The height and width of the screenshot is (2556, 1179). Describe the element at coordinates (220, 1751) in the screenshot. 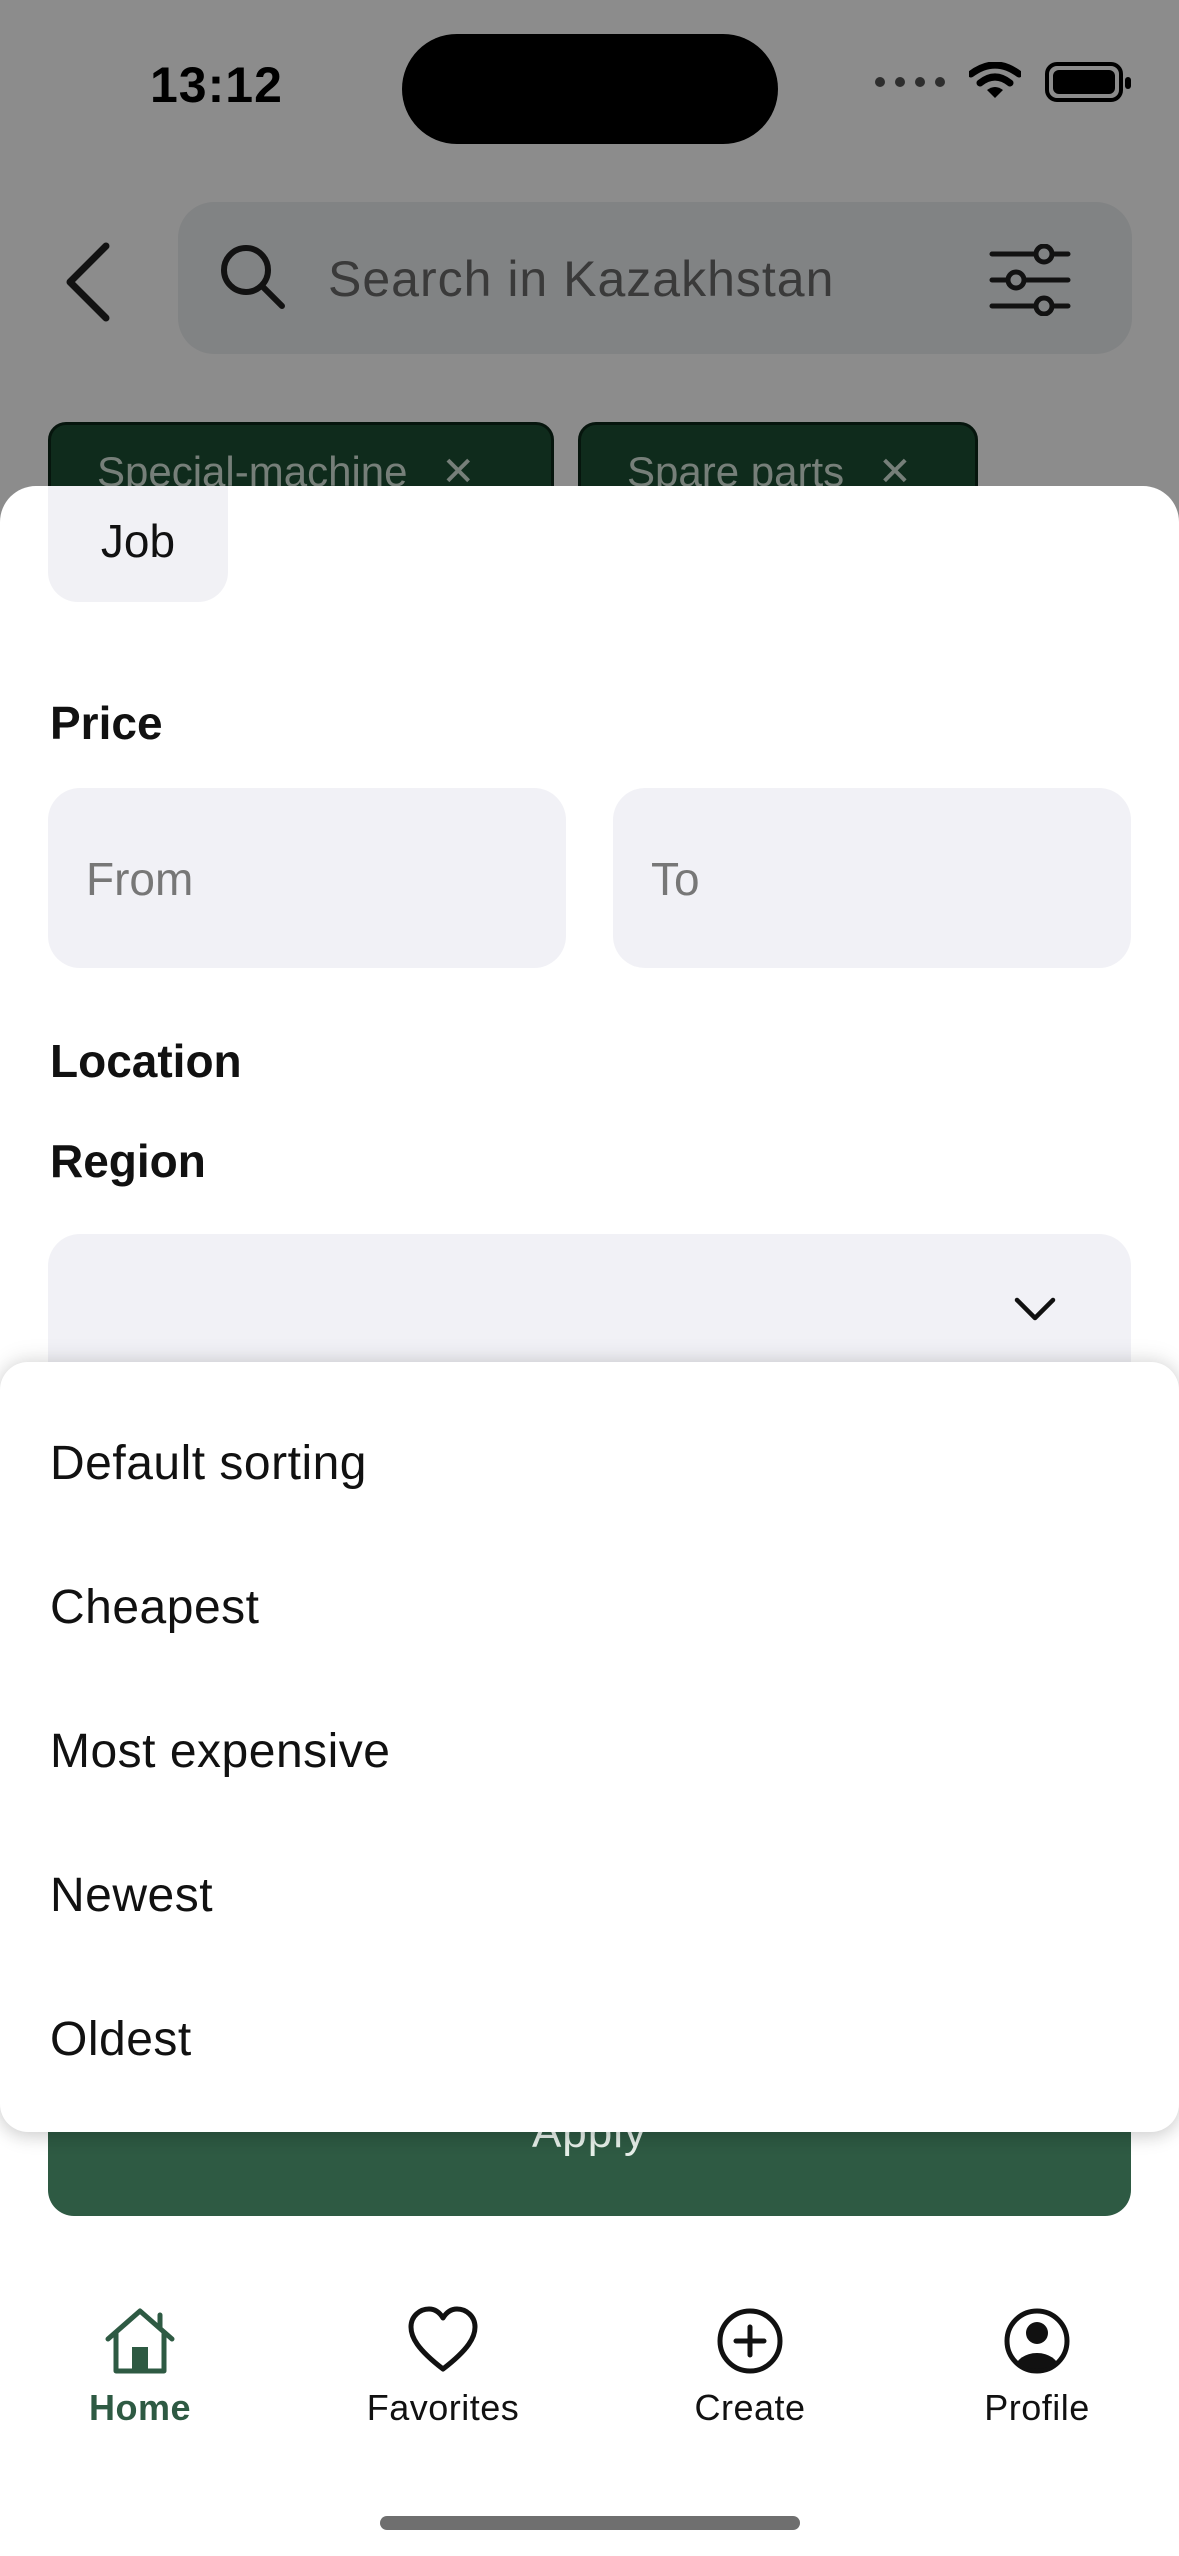

I see `sort-option-most-expensive: Most expensive` at that location.